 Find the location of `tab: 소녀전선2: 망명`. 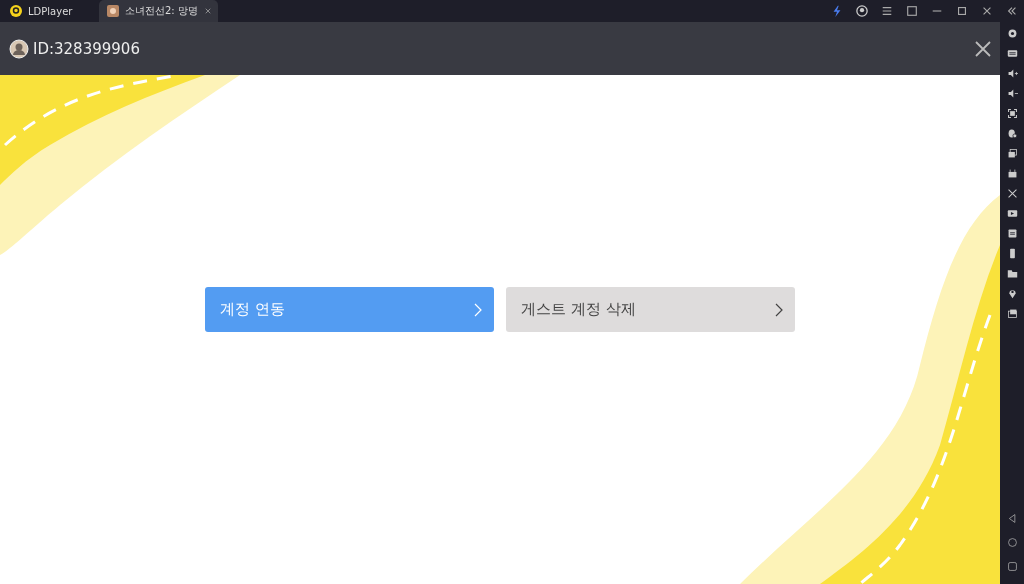

tab: 소녀전선2: 망명 is located at coordinates (158, 11).